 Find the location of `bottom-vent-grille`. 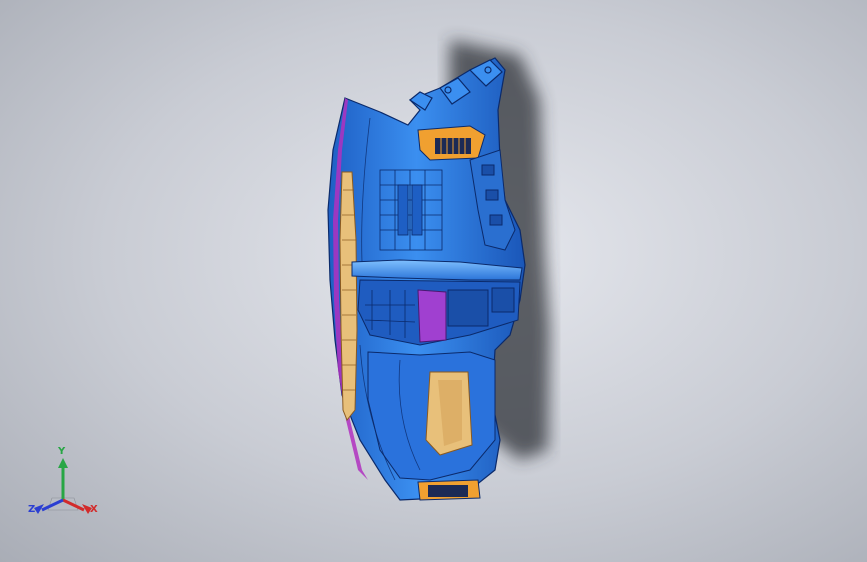

bottom-vent-grille is located at coordinates (448, 491).